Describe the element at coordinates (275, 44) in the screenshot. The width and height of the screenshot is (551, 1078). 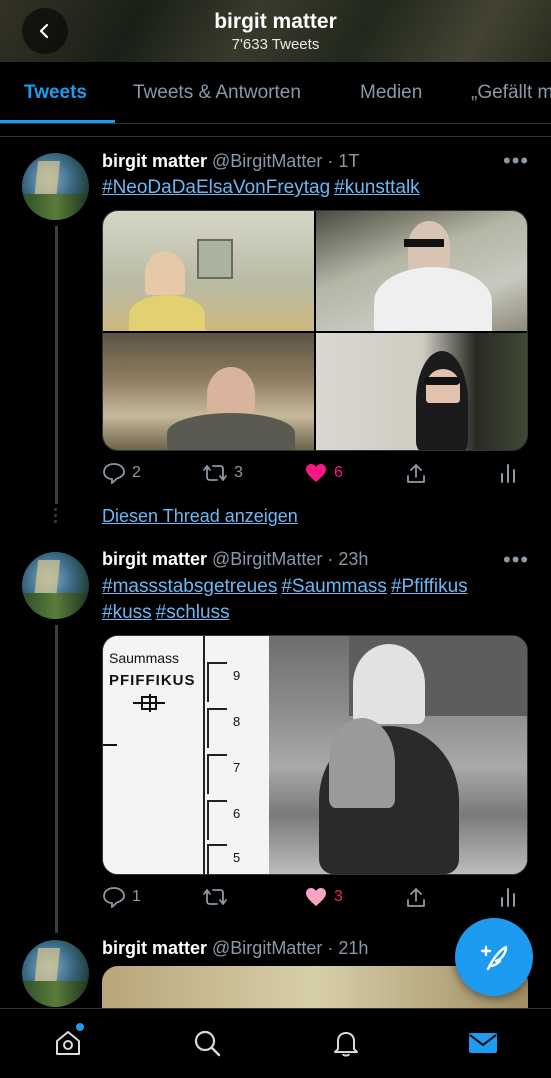
I see `tweet-count: 7'633 Tweets` at that location.